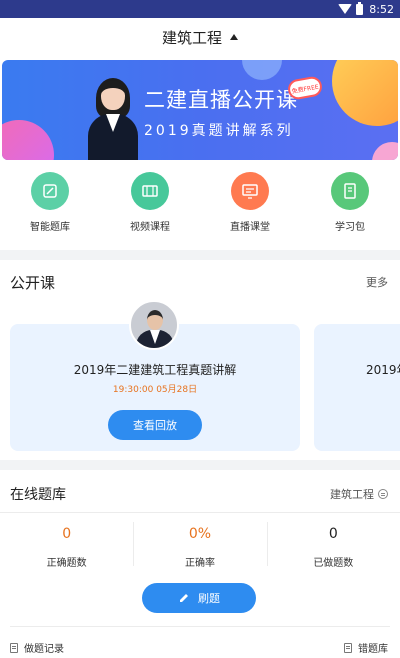 The image size is (400, 658). I want to click on nav-item-live-class: 直播课堂, so click(250, 207).